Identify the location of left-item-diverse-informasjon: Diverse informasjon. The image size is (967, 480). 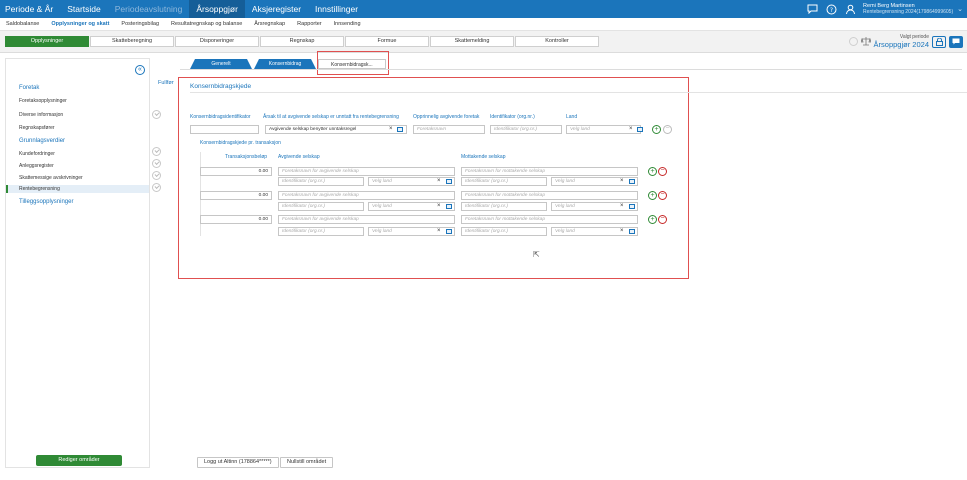
(77, 115).